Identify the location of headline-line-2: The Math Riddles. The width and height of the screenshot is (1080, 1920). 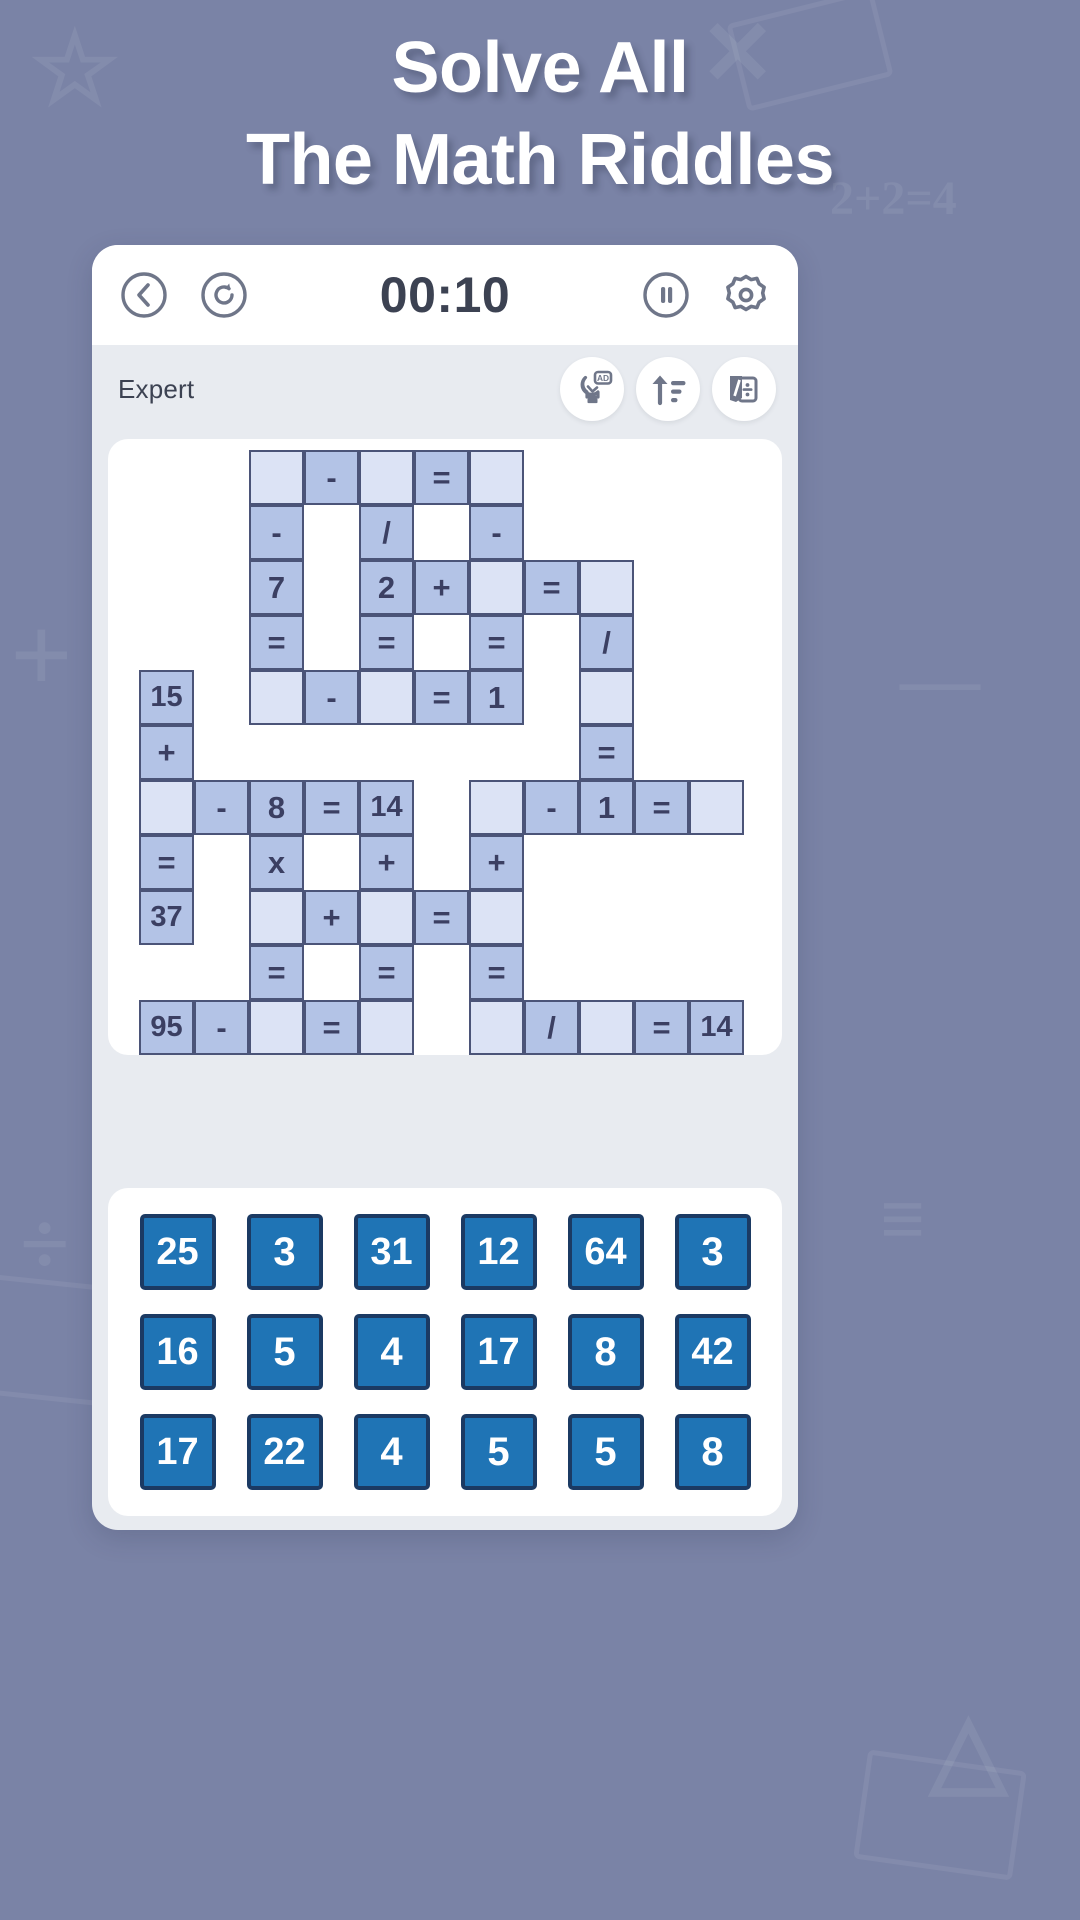
(540, 160).